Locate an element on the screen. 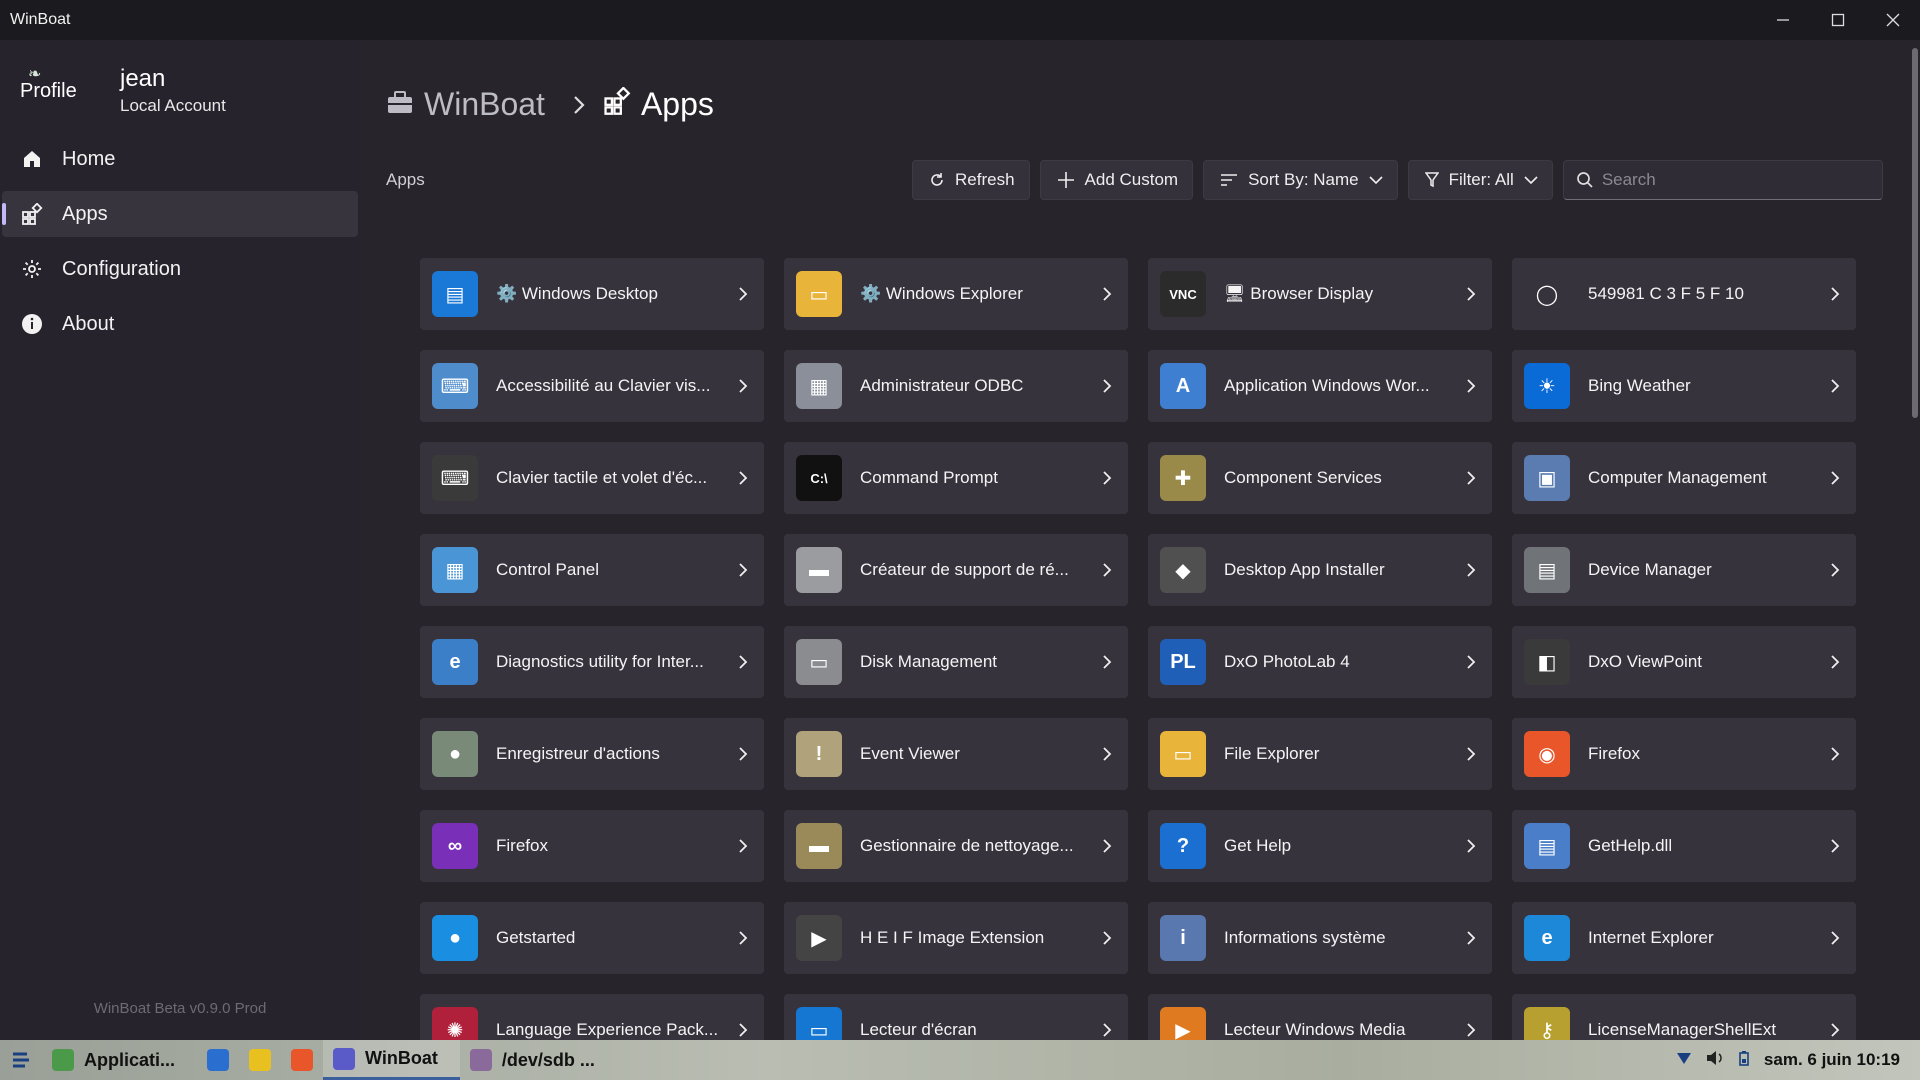  title-bar: WinBoat is located at coordinates (960, 20).